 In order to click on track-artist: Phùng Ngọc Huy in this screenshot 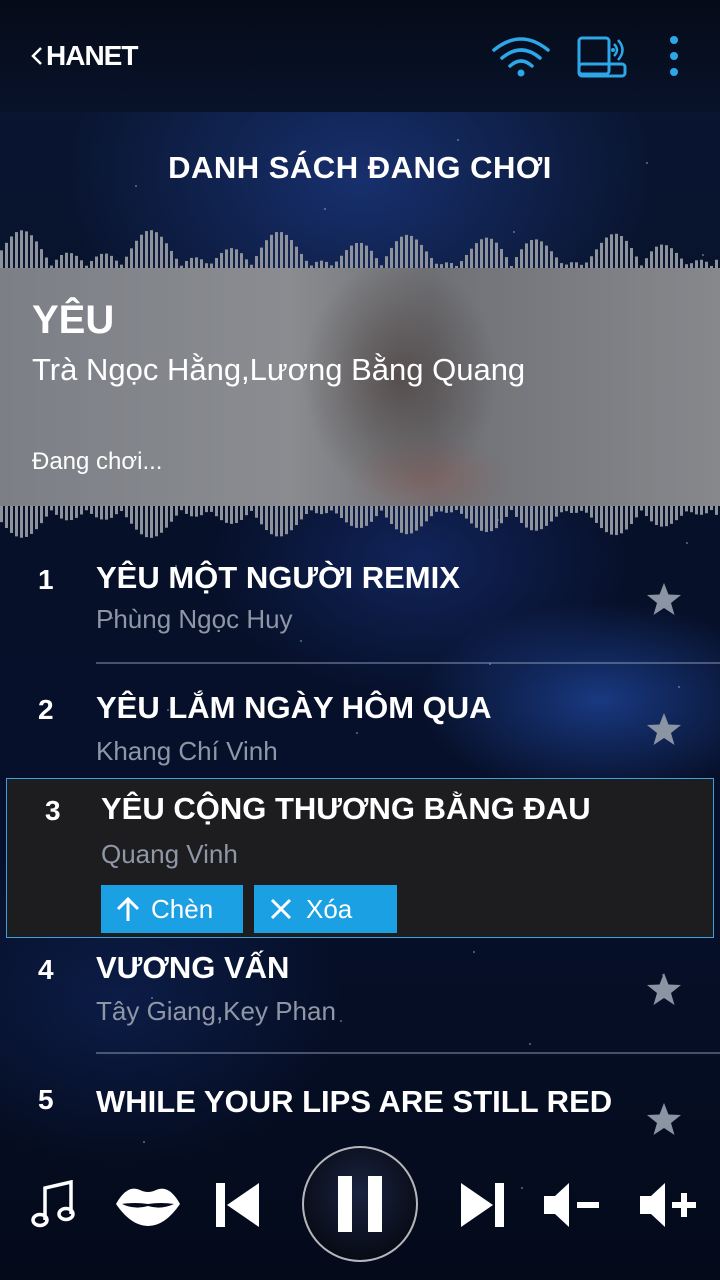, I will do `click(194, 619)`.